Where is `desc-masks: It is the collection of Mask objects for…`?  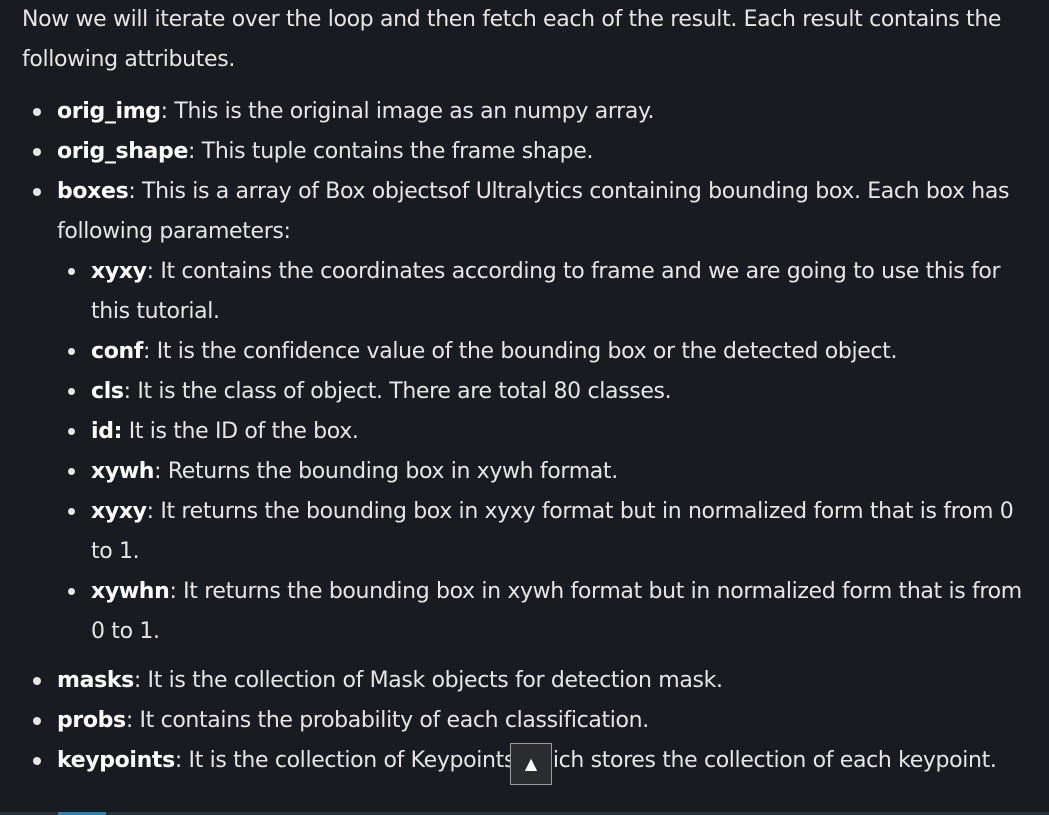
desc-masks: It is the collection of Mask objects for… is located at coordinates (431, 680).